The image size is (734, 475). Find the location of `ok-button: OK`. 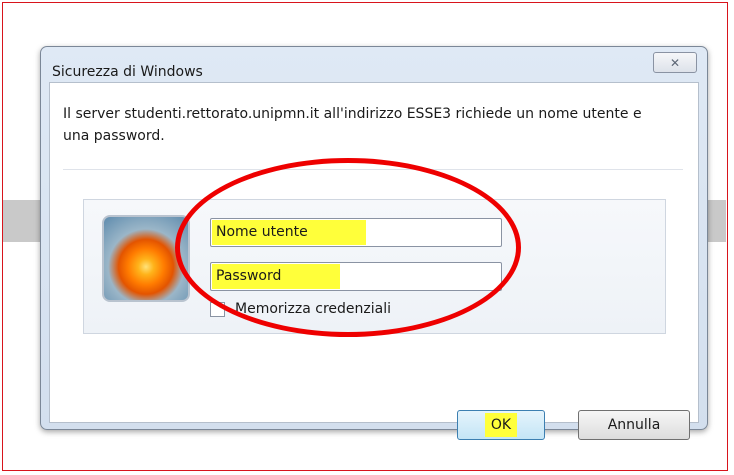

ok-button: OK is located at coordinates (501, 425).